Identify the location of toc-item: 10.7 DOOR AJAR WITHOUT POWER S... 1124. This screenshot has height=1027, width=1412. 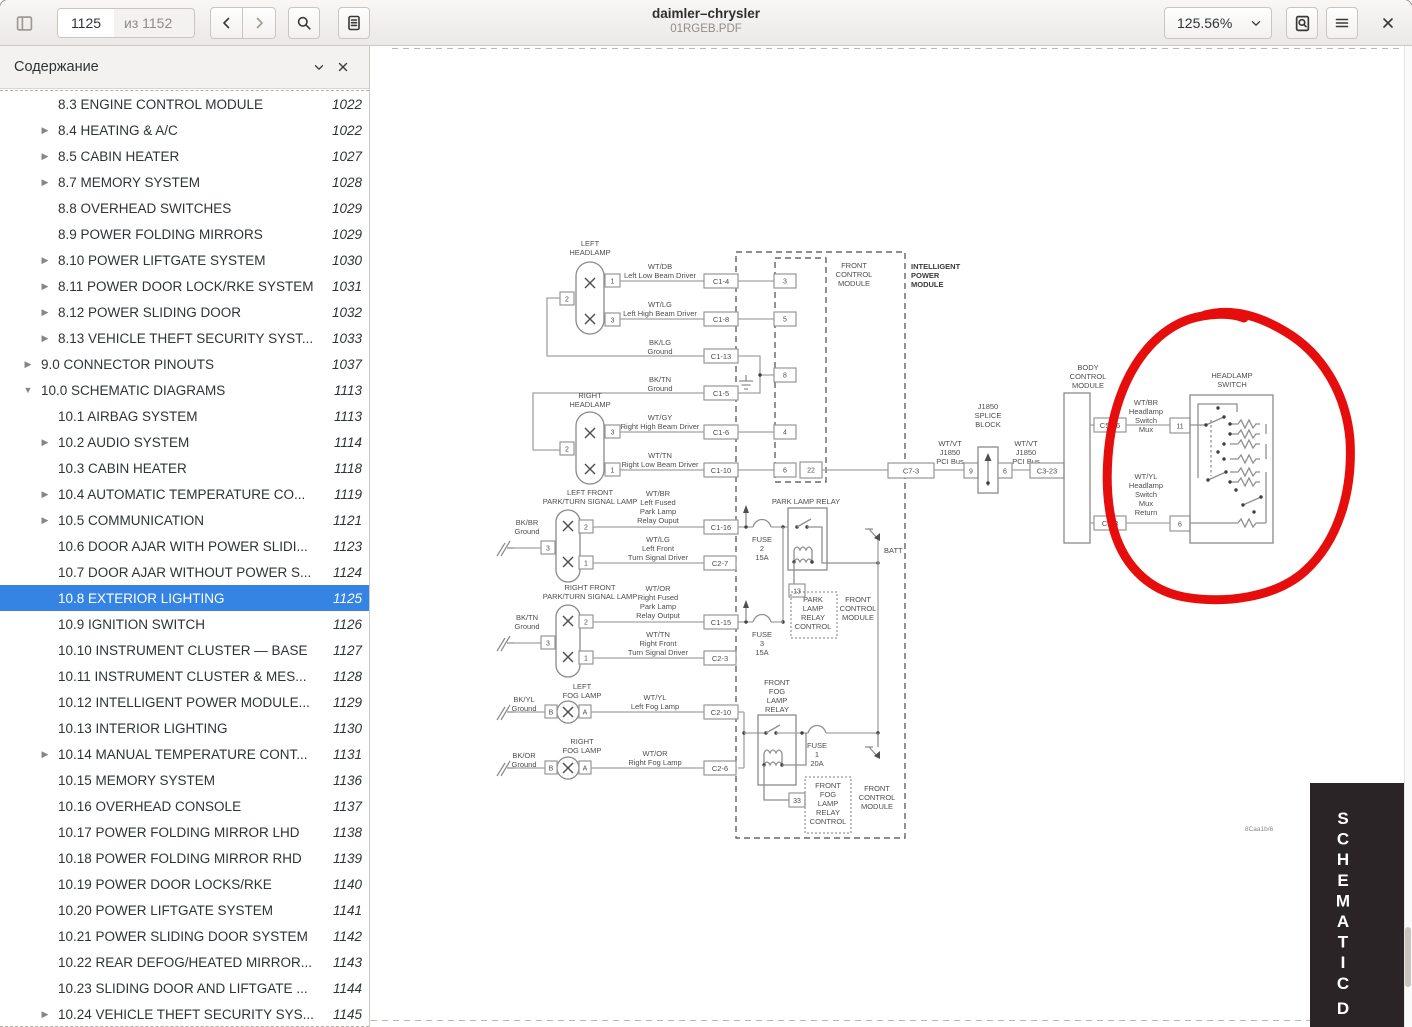
(184, 572).